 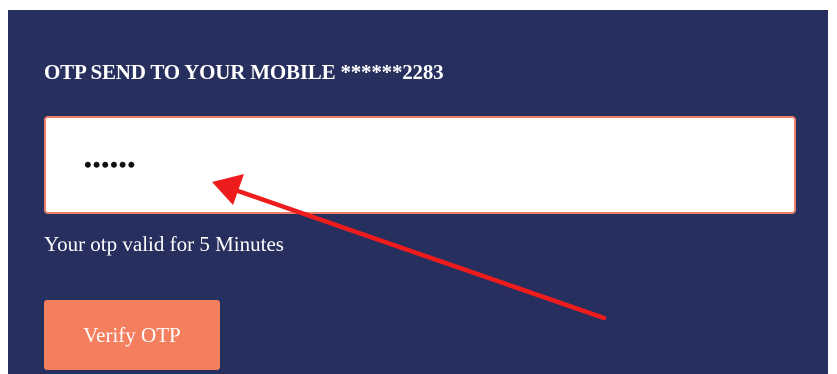 I want to click on otp-validity-text: Your otp valid for 5 Minutes, so click(x=164, y=244).